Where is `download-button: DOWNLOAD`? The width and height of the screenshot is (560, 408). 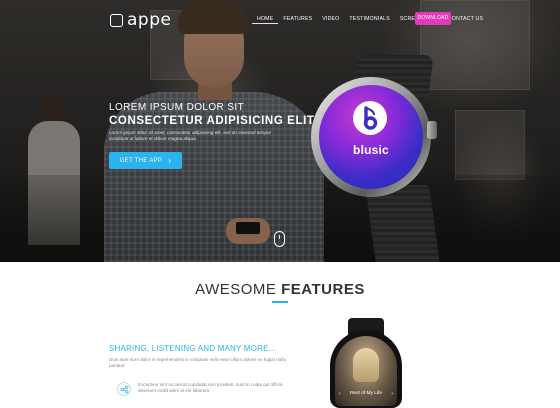
download-button: DOWNLOAD is located at coordinates (433, 18).